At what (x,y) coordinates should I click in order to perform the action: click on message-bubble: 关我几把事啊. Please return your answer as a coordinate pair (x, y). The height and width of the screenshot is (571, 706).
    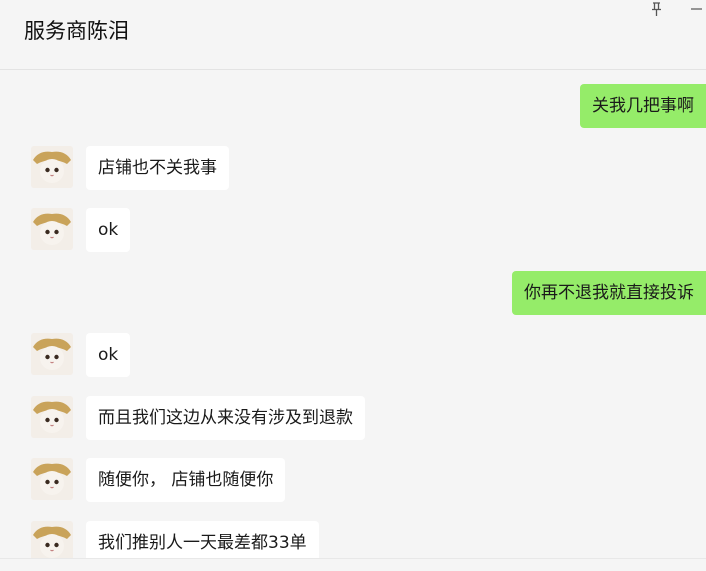
    Looking at the image, I should click on (643, 106).